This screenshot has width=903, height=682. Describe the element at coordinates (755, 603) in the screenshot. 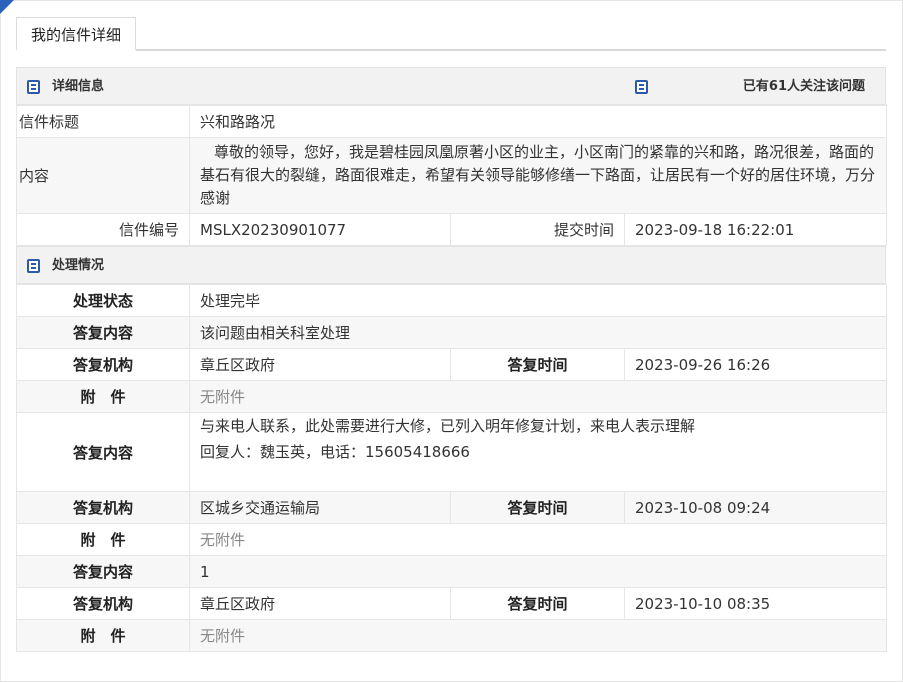

I see `reply-time-value: 2023-10-10 08:35` at that location.